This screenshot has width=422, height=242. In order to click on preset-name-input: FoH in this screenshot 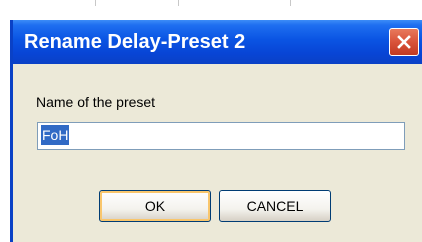, I will do `click(221, 136)`.